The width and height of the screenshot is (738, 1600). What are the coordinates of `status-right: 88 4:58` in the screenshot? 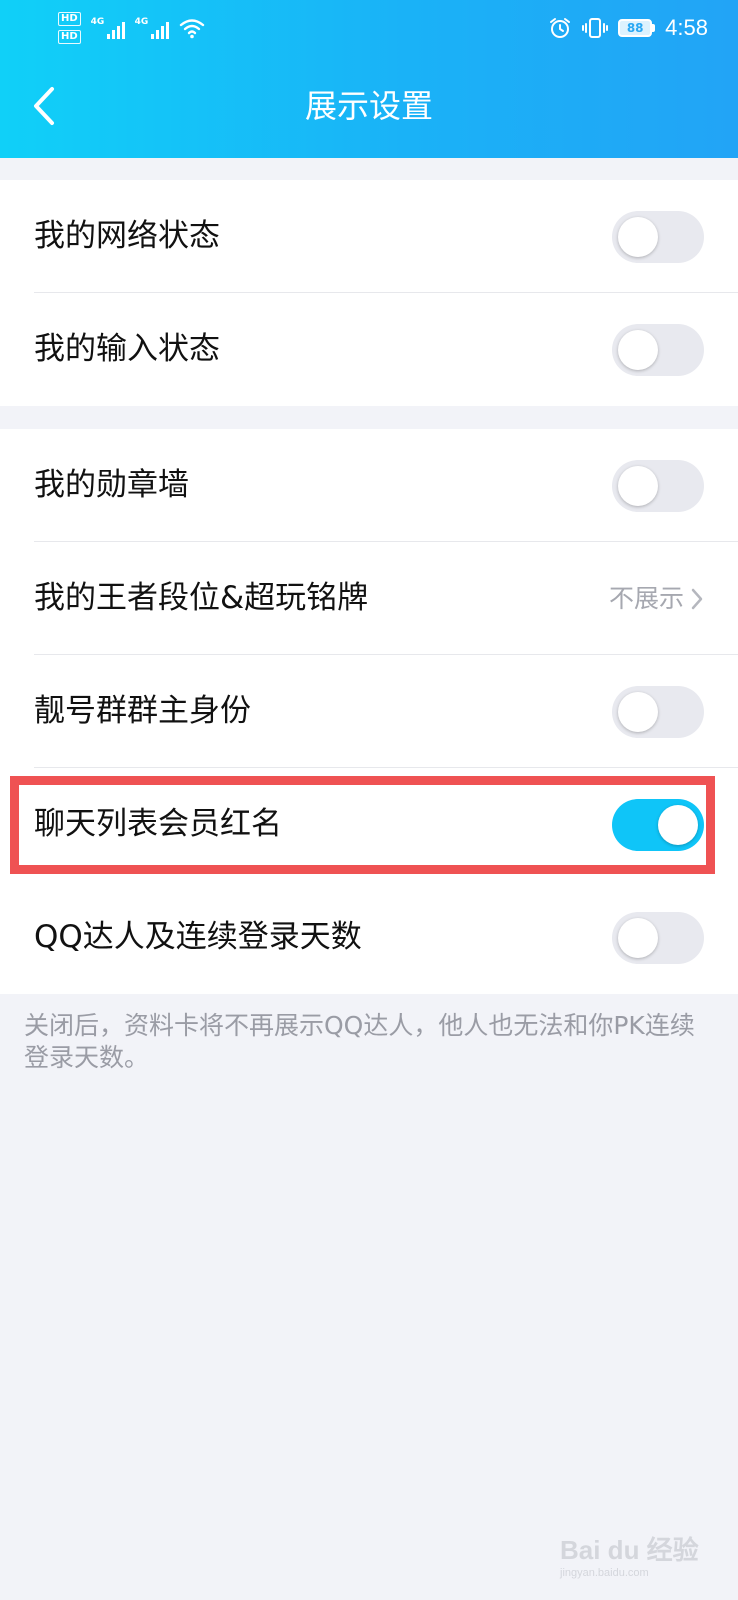 It's located at (628, 28).